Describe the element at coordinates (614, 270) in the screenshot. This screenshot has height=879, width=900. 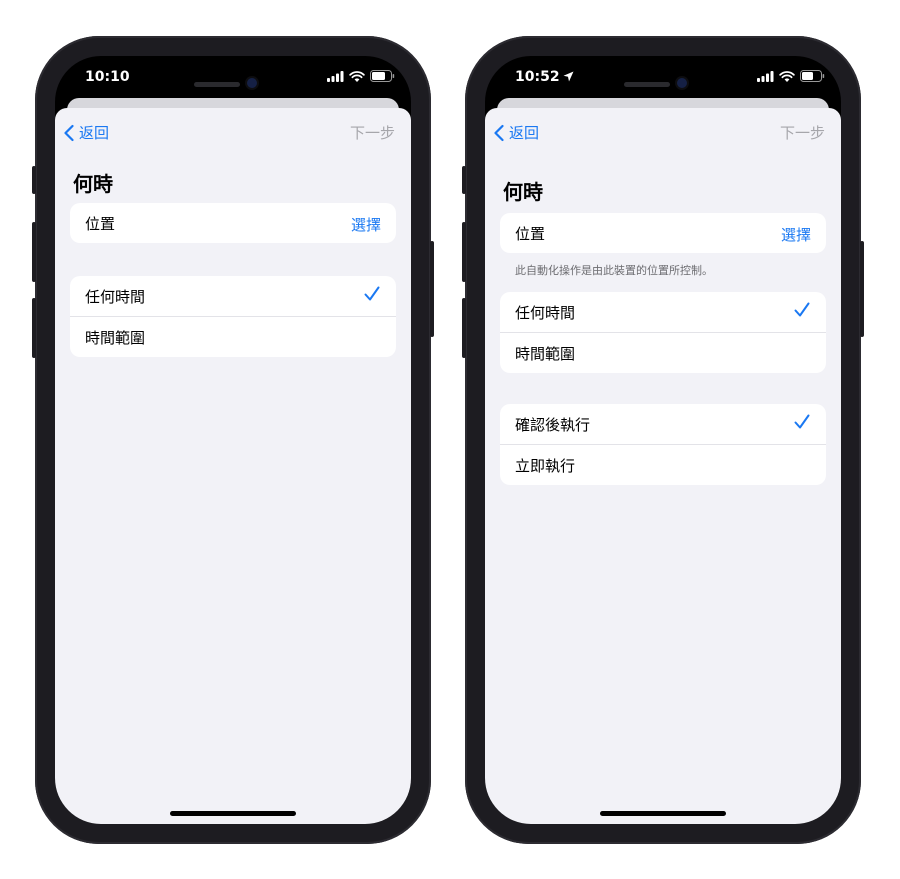
I see `location-footnote: 此自動化操作是由此裝置的位置所控制。` at that location.